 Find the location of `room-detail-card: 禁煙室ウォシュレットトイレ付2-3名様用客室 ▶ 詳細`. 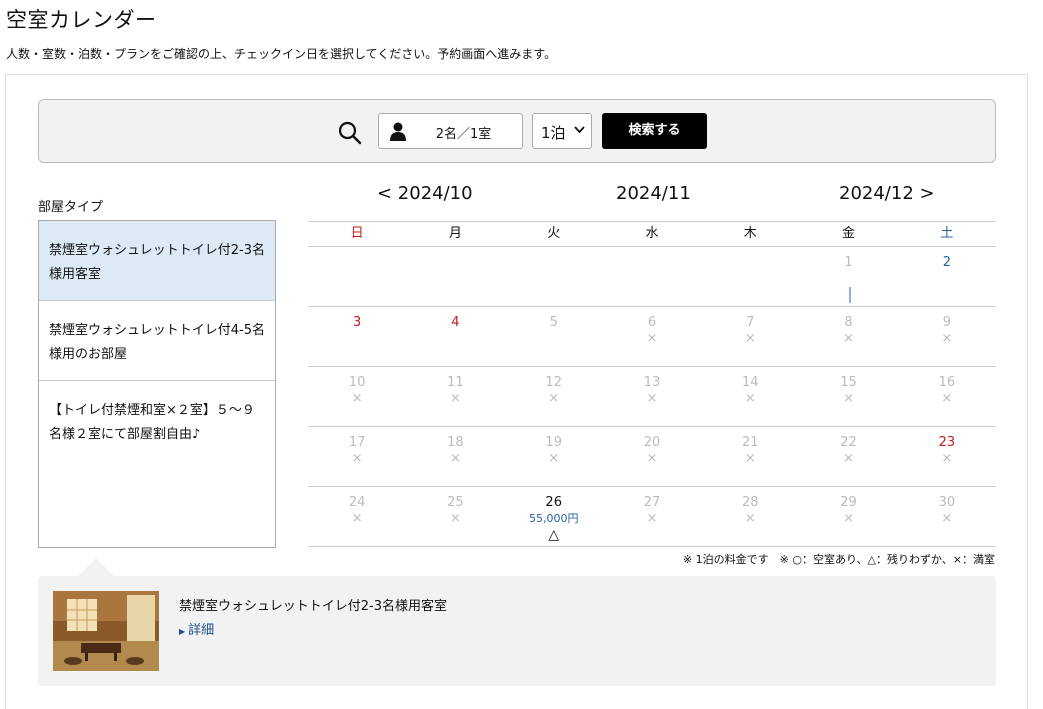

room-detail-card: 禁煙室ウォシュレットトイレ付2-3名様用客室 ▶ 詳細 is located at coordinates (517, 631).